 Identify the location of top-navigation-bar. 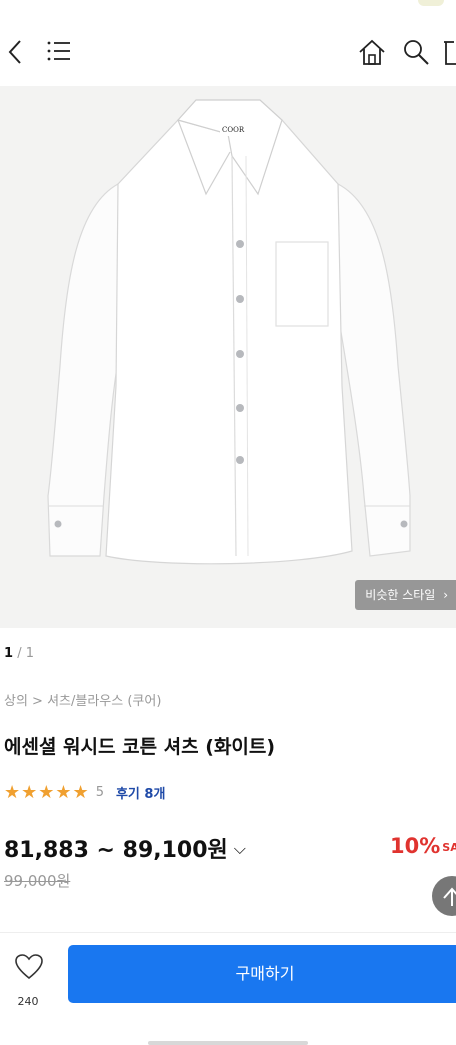
(228, 43).